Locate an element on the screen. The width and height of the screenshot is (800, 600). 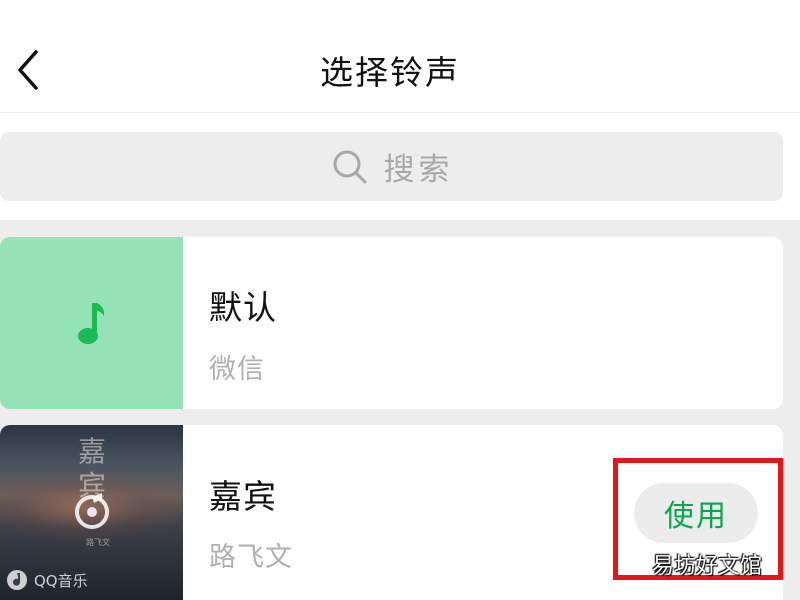
search-input: 搜索 is located at coordinates (391, 166).